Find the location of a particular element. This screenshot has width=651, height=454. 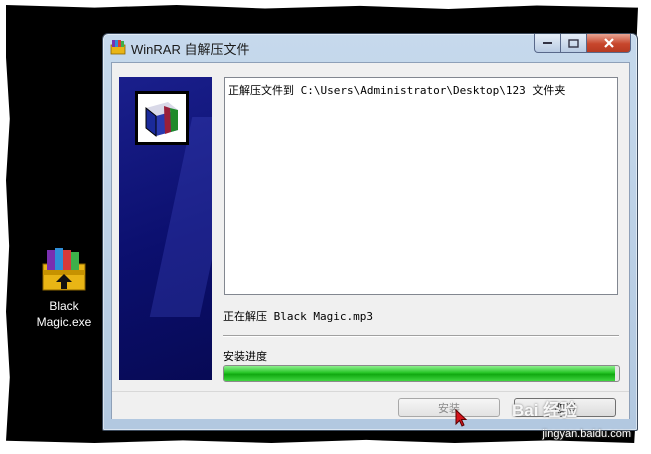

mouse-cursor-icon is located at coordinates (461, 418).